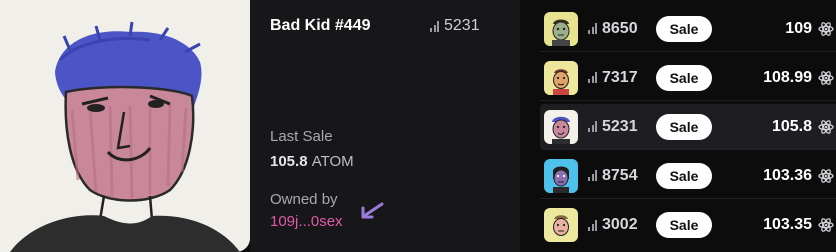 Image resolution: width=836 pixels, height=252 pixels. I want to click on list-item-price: 105.8, so click(791, 126).